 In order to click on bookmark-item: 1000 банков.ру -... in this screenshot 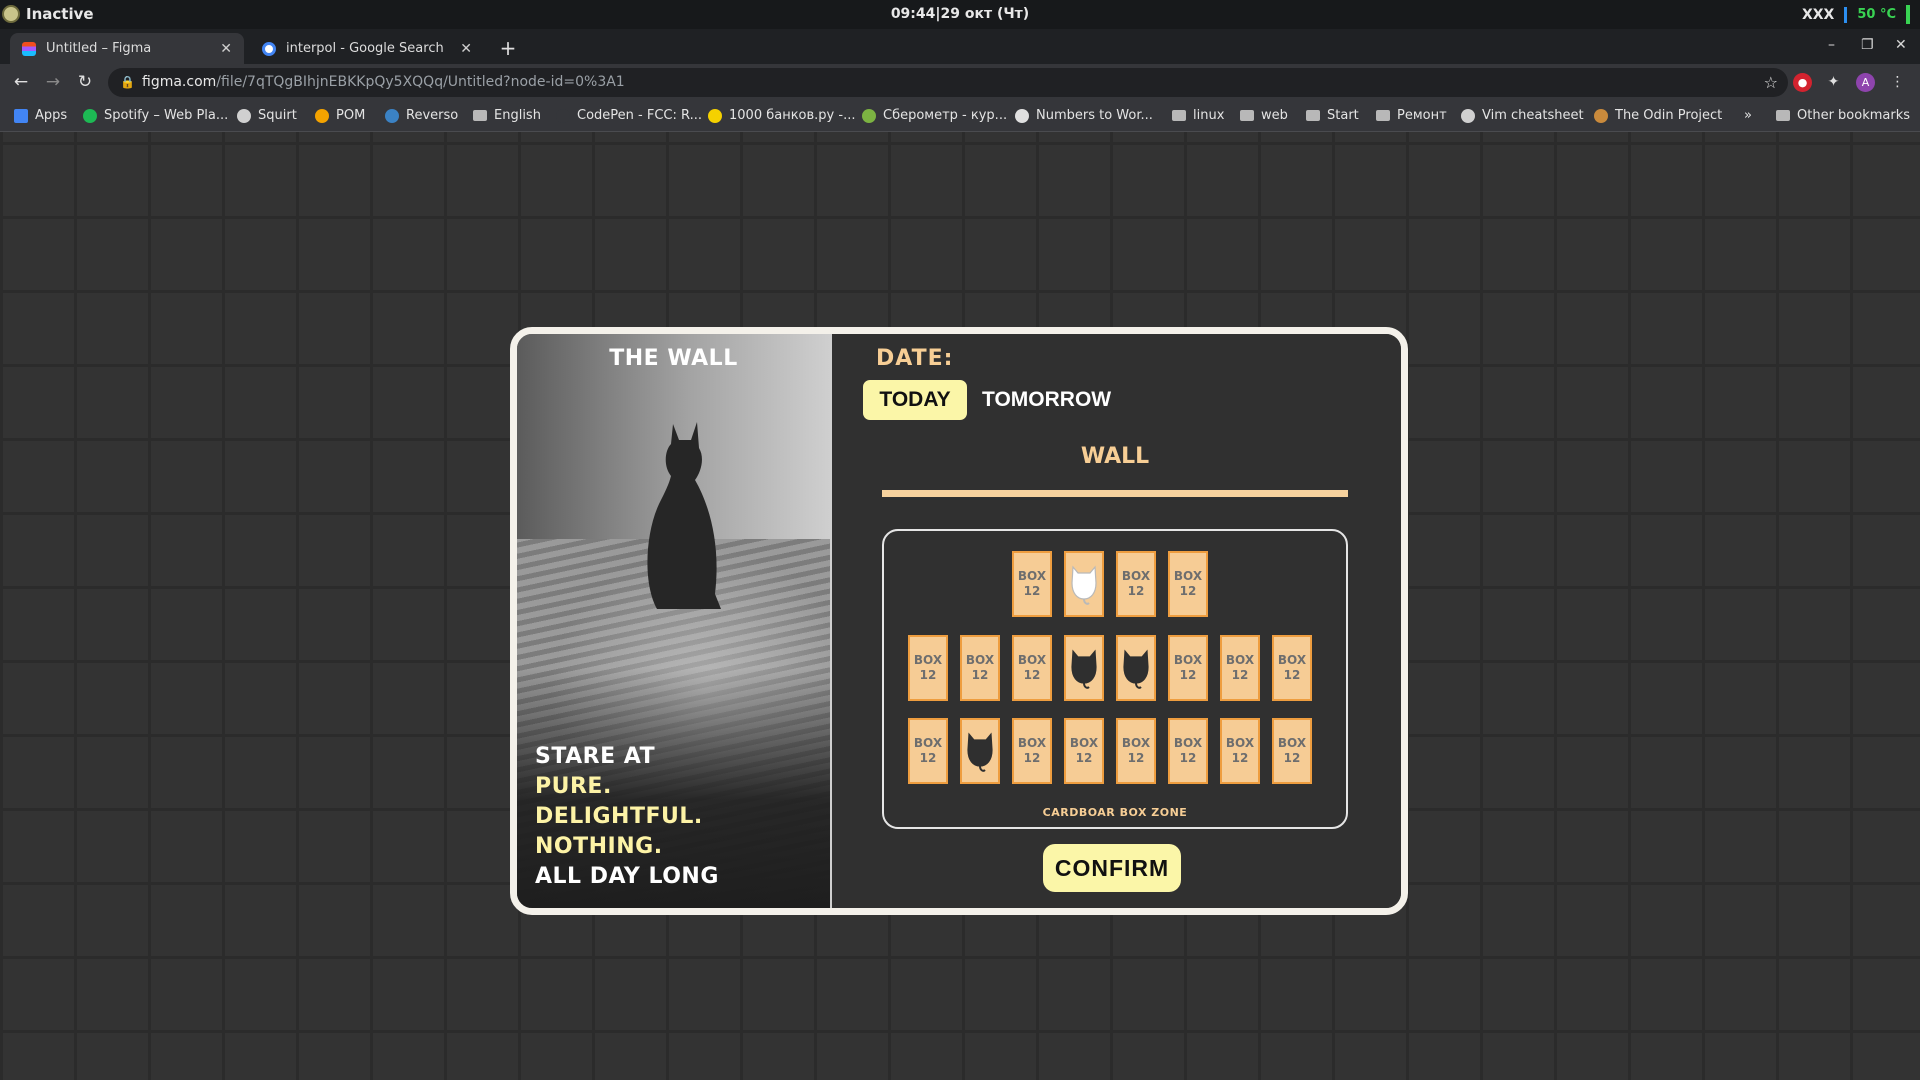, I will do `click(781, 115)`.